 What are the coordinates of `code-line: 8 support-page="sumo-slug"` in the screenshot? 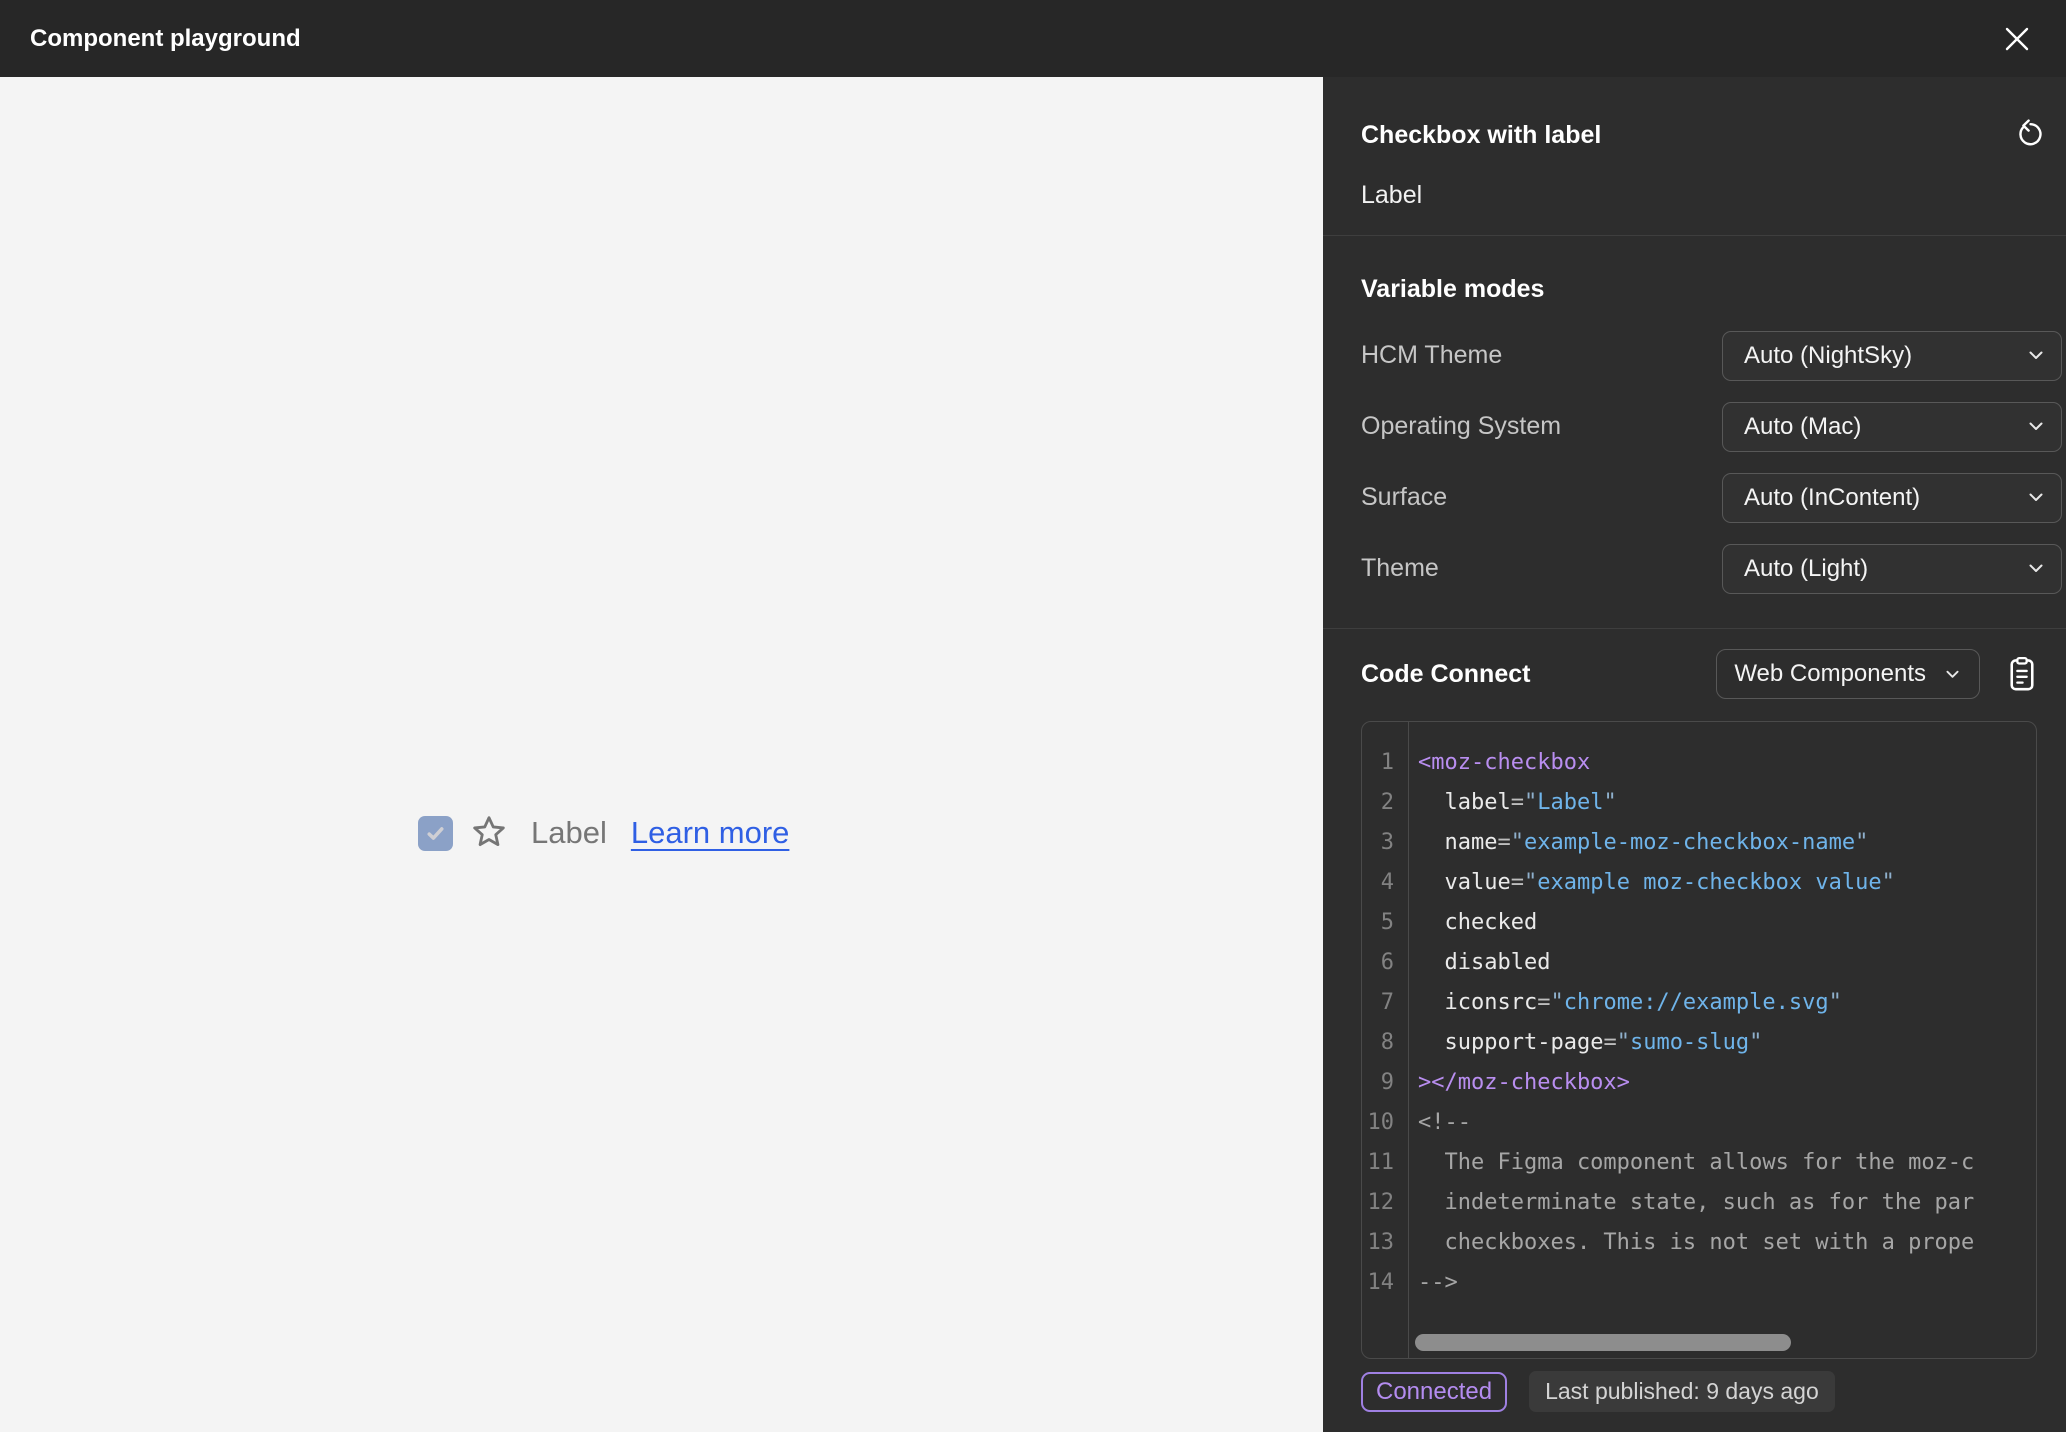 It's located at (1699, 1042).